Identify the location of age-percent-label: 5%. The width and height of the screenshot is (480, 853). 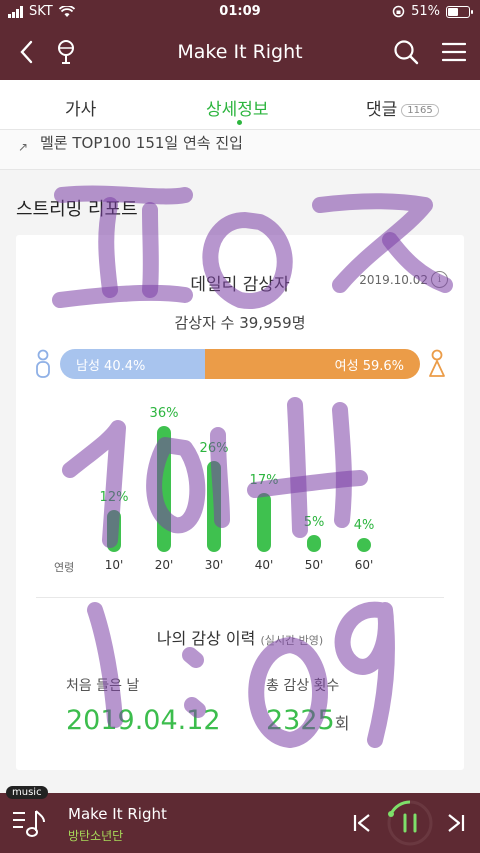
(314, 522).